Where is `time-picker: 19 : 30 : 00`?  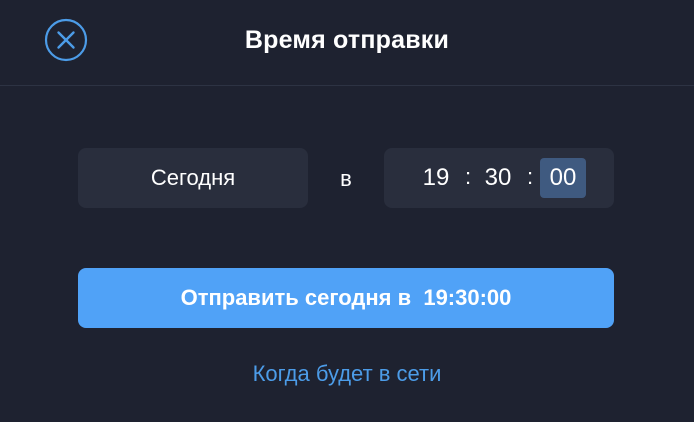
time-picker: 19 : 30 : 00 is located at coordinates (499, 178).